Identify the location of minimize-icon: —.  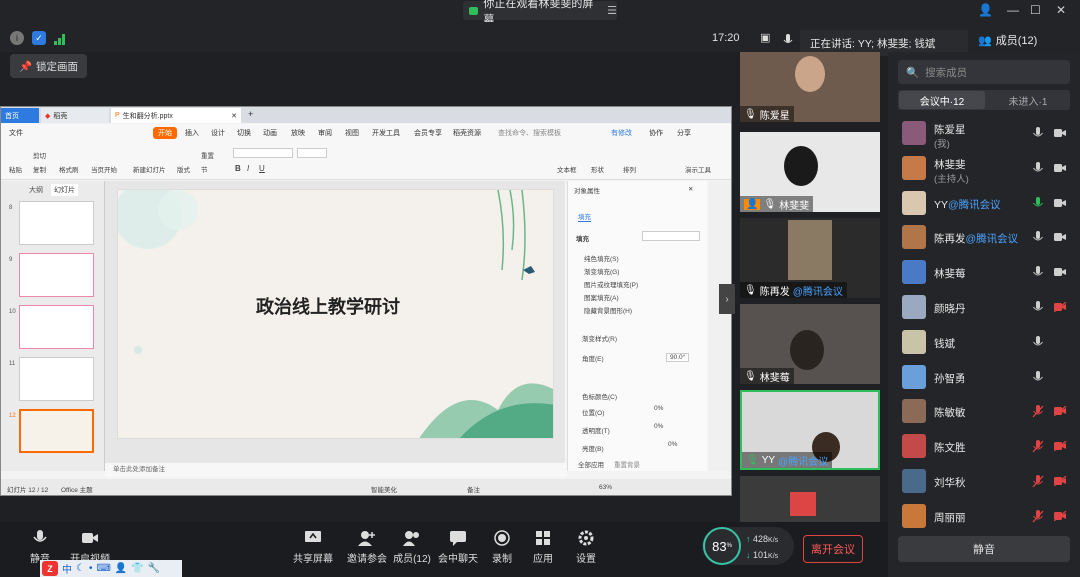
(1013, 10).